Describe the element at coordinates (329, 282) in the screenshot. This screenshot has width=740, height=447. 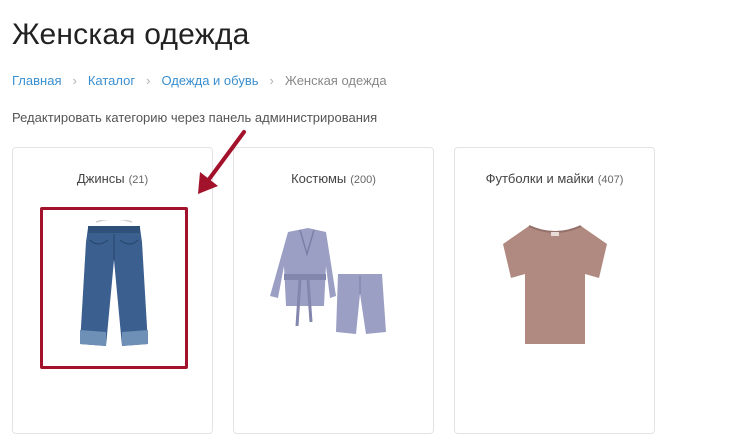
I see `suit-icon` at that location.